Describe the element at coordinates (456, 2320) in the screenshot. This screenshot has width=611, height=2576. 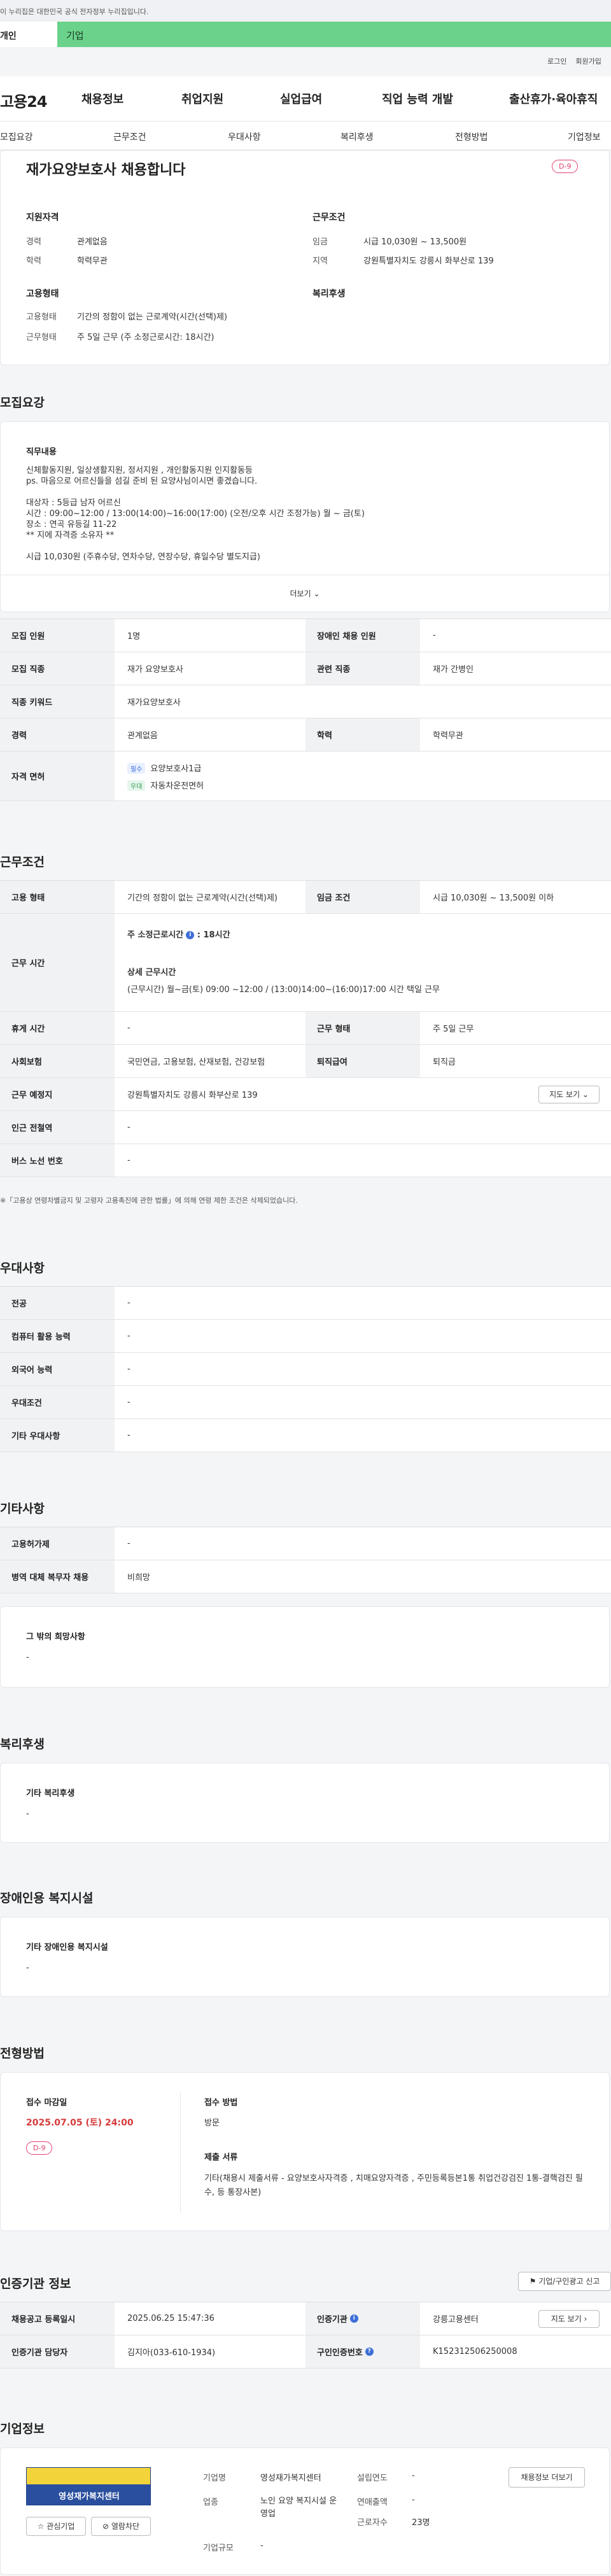
I see `org-value: 강릉고용센터` at that location.